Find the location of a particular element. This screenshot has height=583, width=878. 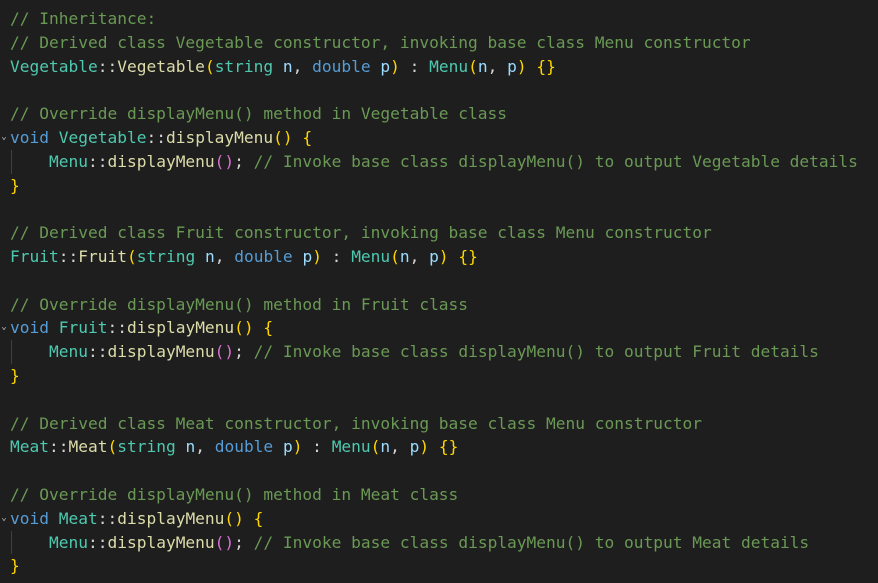

code-token: // Inheritance: is located at coordinates (83, 18).